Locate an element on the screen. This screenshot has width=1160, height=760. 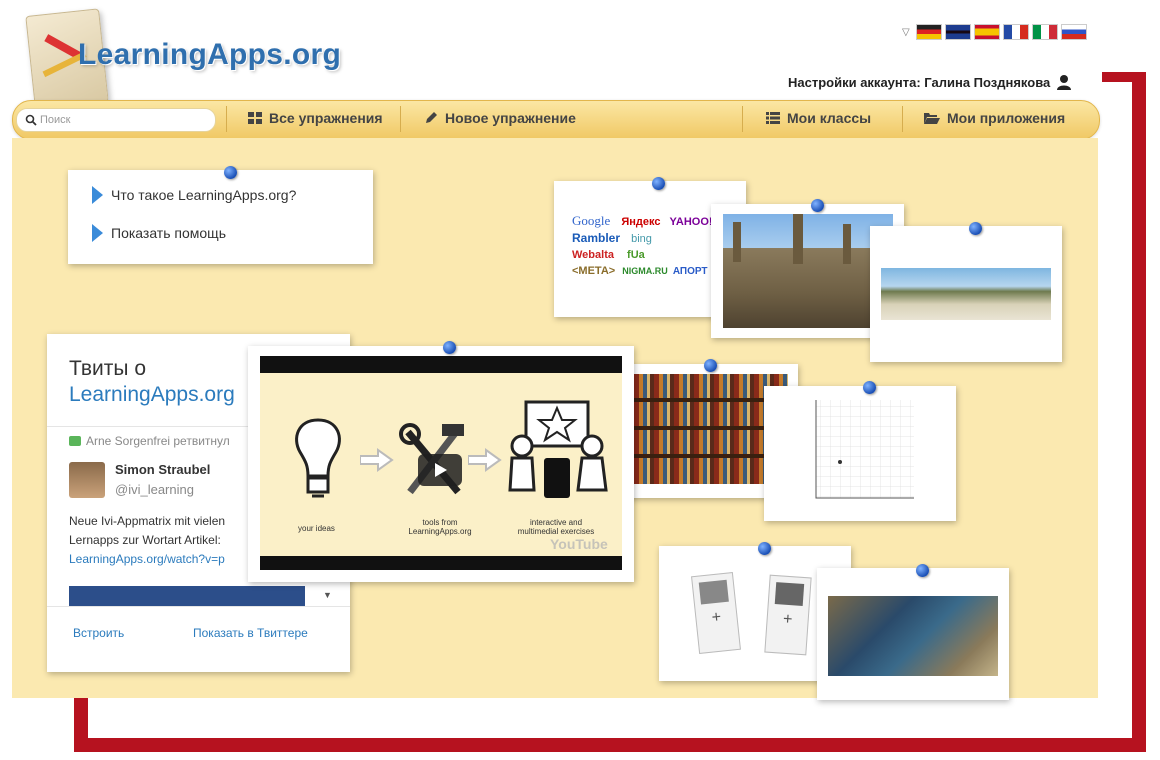
tweet-text-line1: Neue Ivi-Appmatrix mit vielen is located at coordinates (147, 521).